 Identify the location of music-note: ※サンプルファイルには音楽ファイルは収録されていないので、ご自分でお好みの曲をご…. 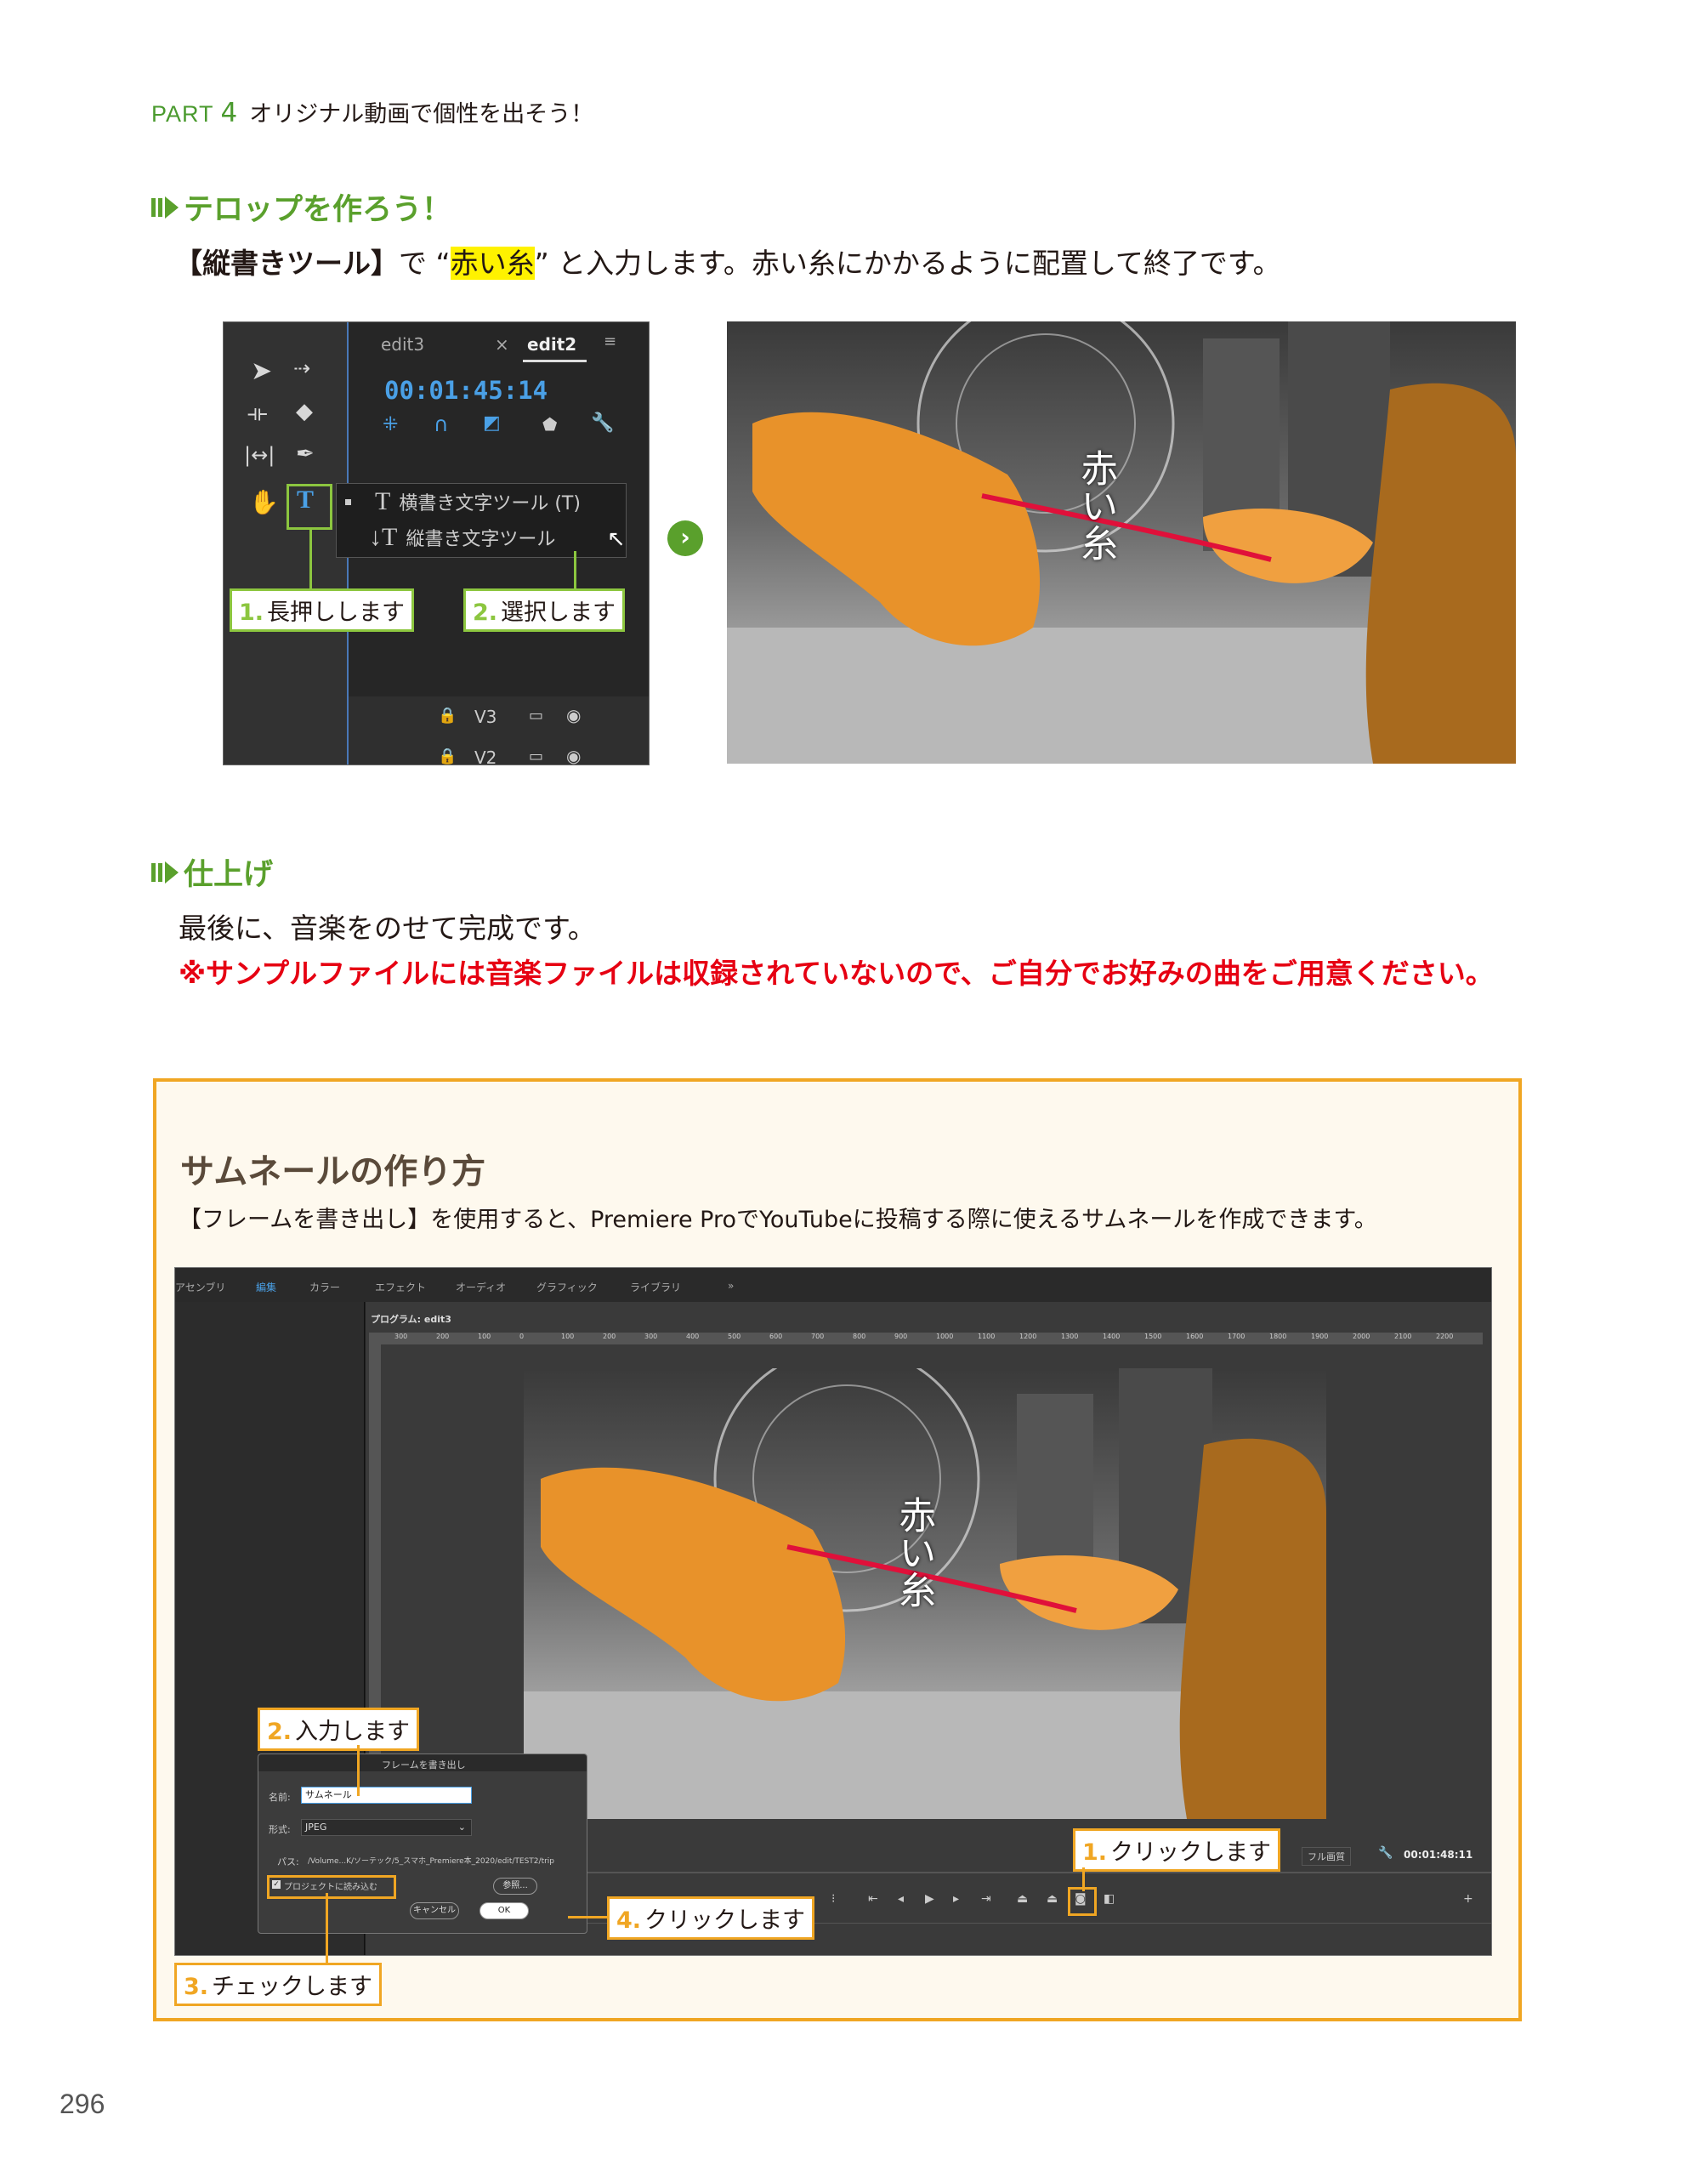
(836, 973).